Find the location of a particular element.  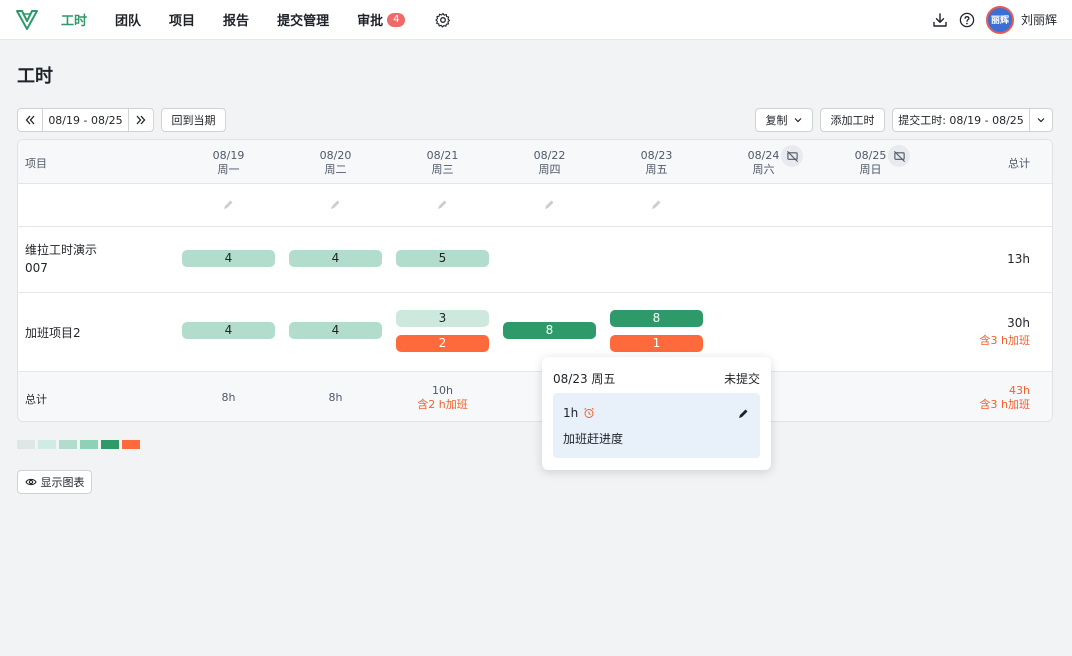

day-header: 08/19 周一 is located at coordinates (228, 162).